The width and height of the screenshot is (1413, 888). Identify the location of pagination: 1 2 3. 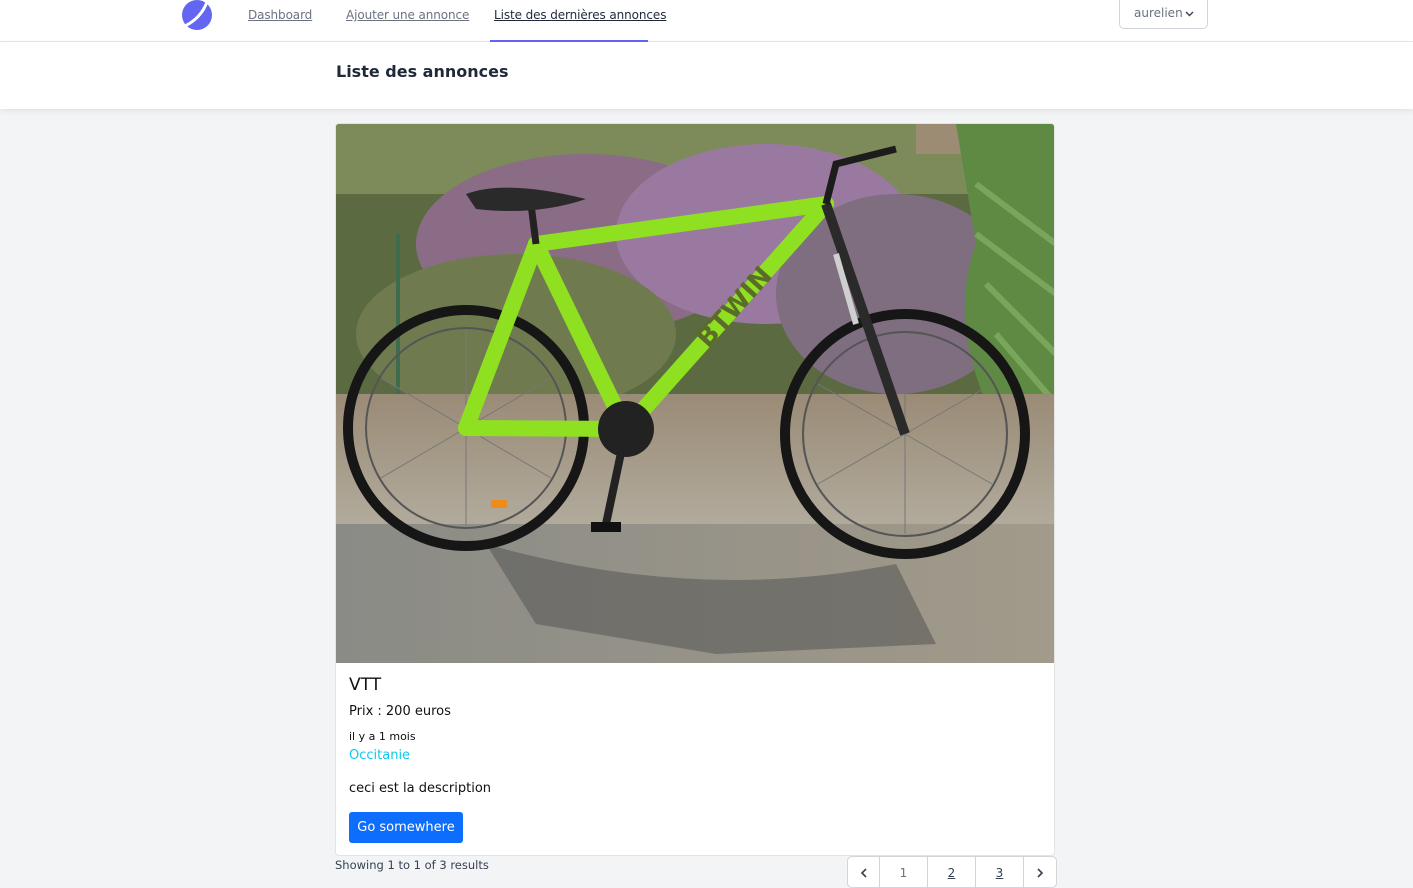
(952, 872).